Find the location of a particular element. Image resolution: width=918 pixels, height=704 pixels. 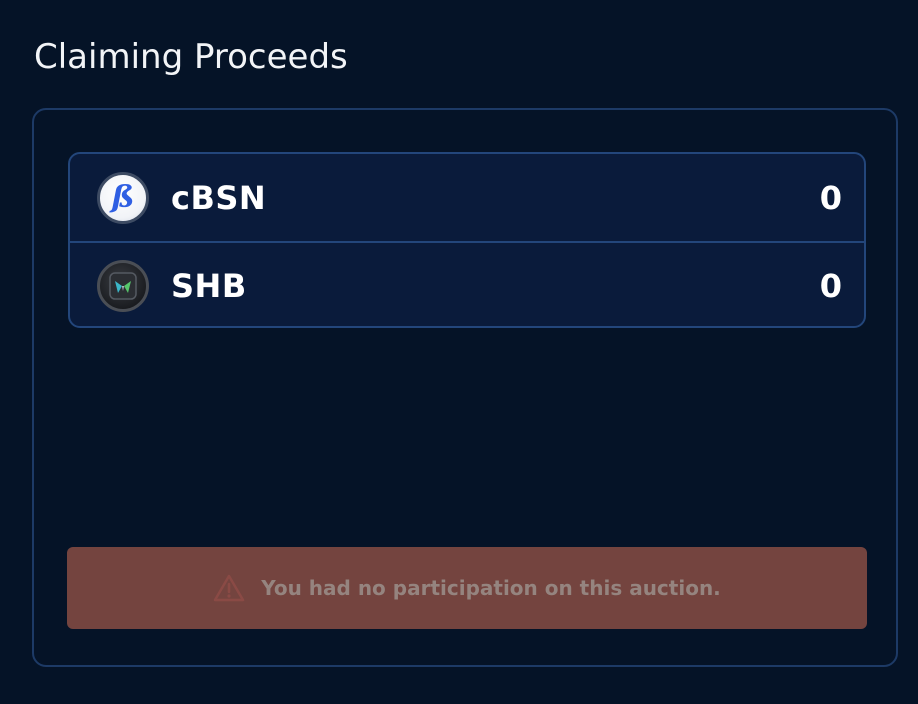

warning-triangle-icon is located at coordinates (229, 588).